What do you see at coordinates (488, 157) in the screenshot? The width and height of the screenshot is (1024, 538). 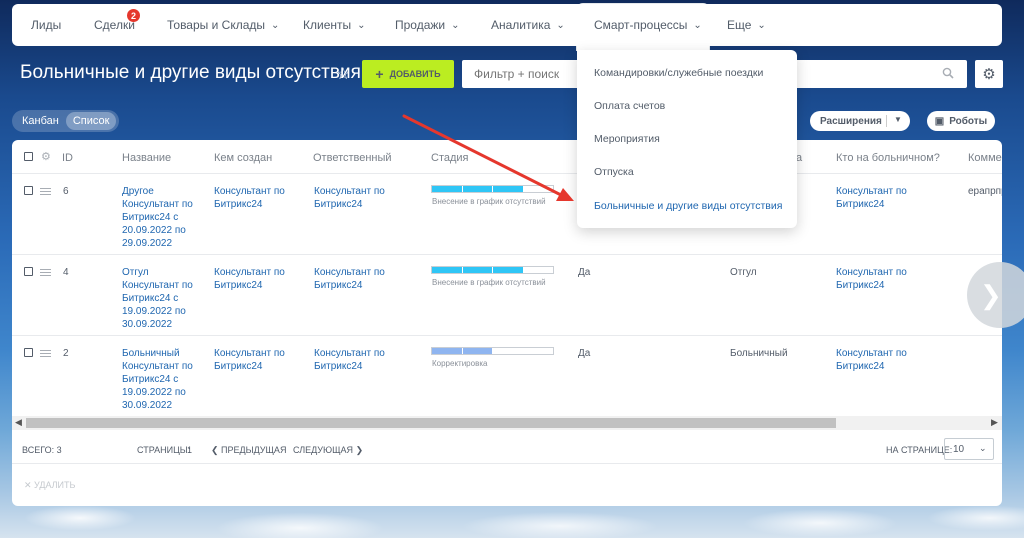 I see `annotation-arrow` at bounding box center [488, 157].